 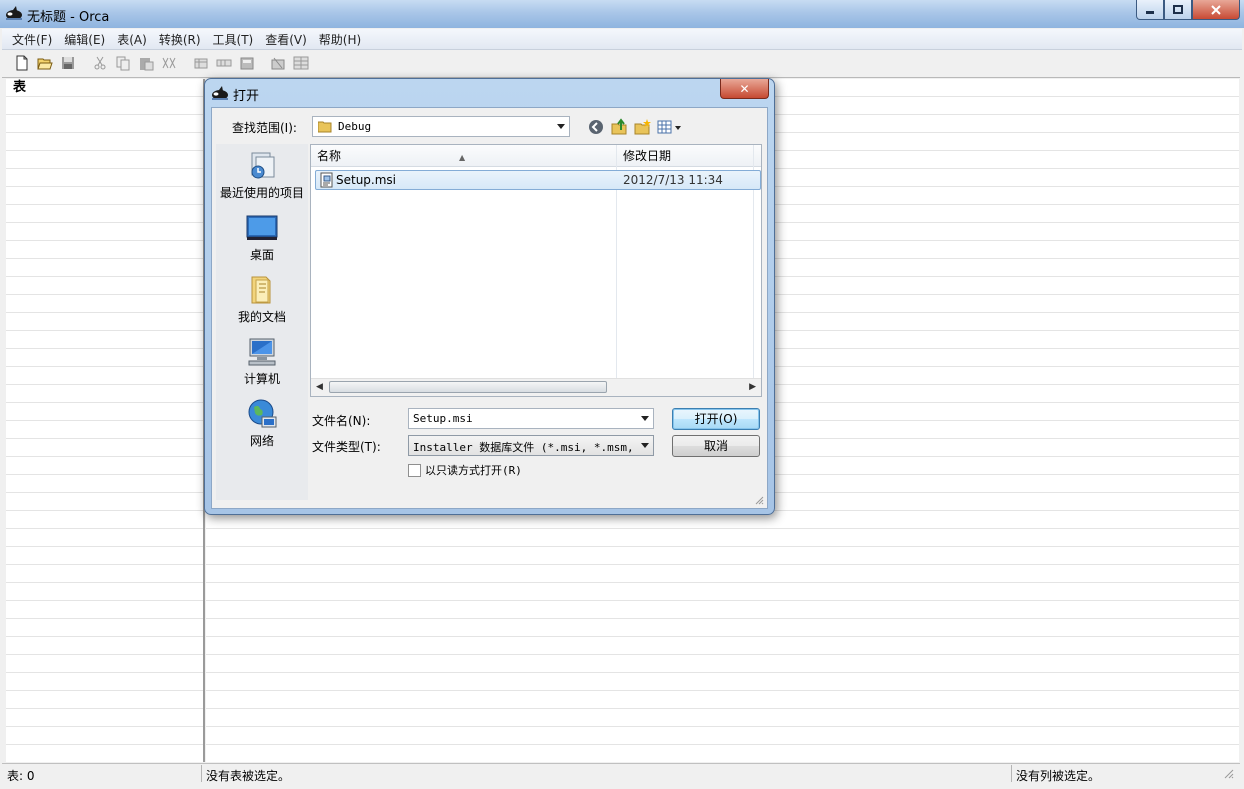 I want to click on close-button, so click(x=1216, y=10).